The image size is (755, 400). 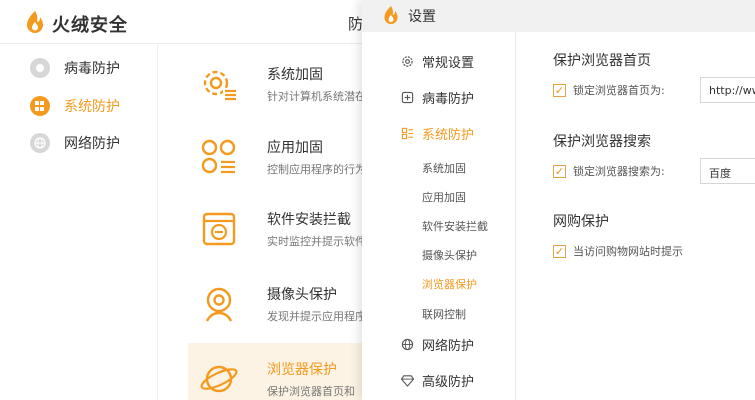 I want to click on sub-item-network-control: 联网控制, so click(x=444, y=314).